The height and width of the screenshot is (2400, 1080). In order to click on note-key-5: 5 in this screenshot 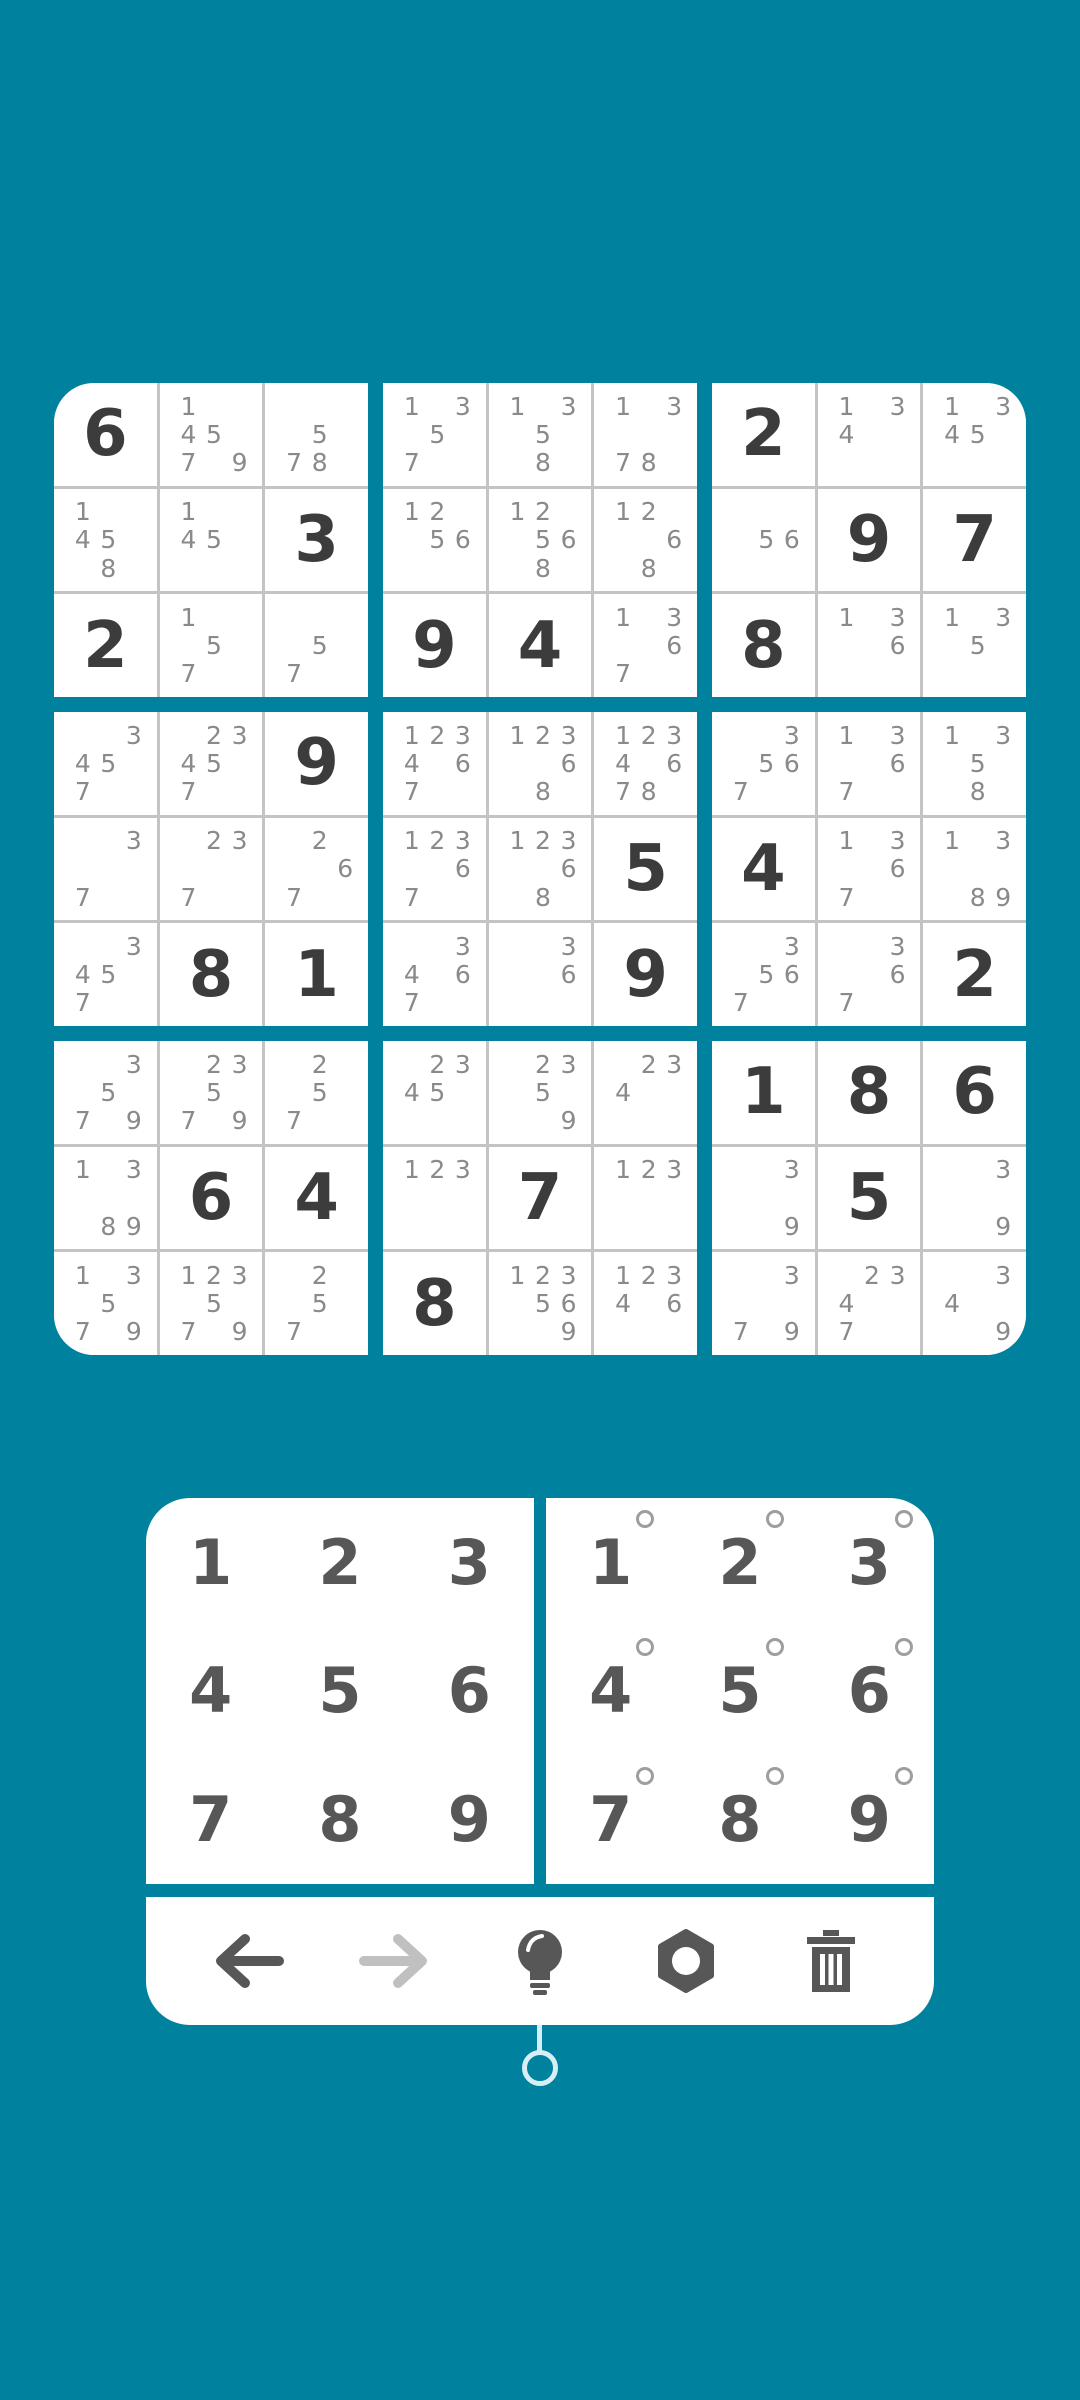, I will do `click(739, 1691)`.